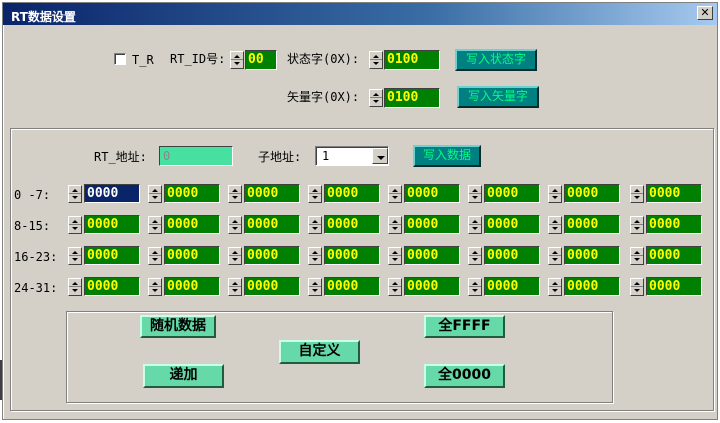  What do you see at coordinates (196, 156) in the screenshot?
I see `rt-address-field: 0` at bounding box center [196, 156].